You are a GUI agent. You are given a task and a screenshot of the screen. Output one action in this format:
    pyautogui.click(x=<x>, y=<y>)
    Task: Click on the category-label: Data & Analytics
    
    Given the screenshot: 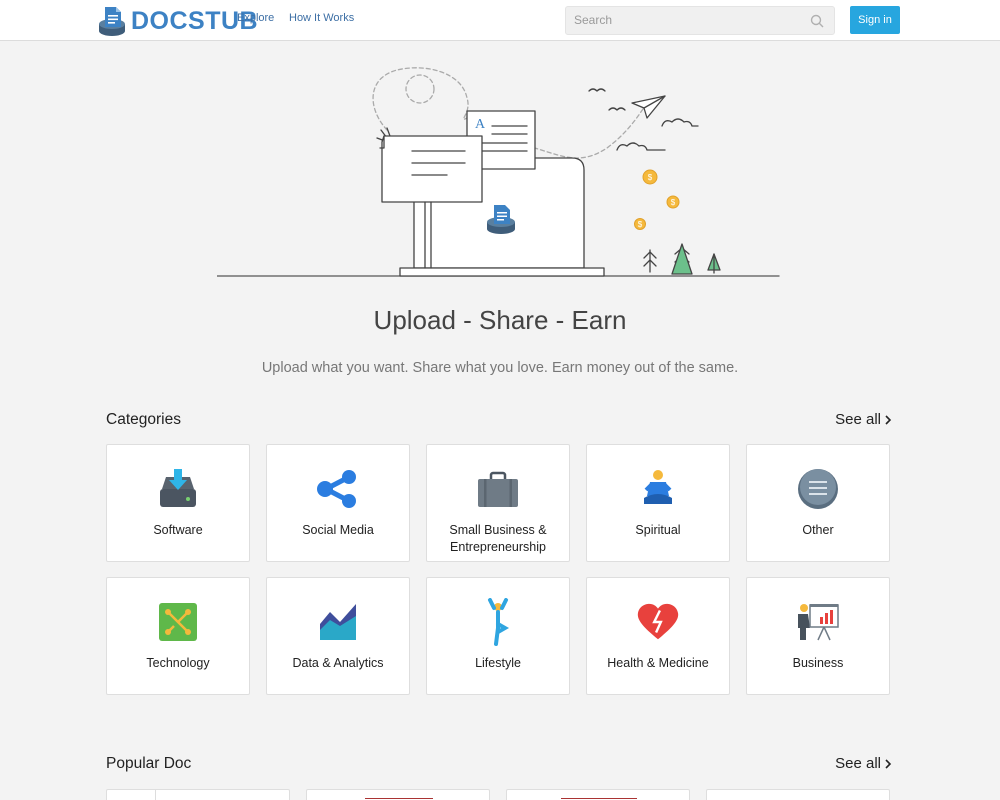 What is the action you would take?
    pyautogui.click(x=338, y=663)
    